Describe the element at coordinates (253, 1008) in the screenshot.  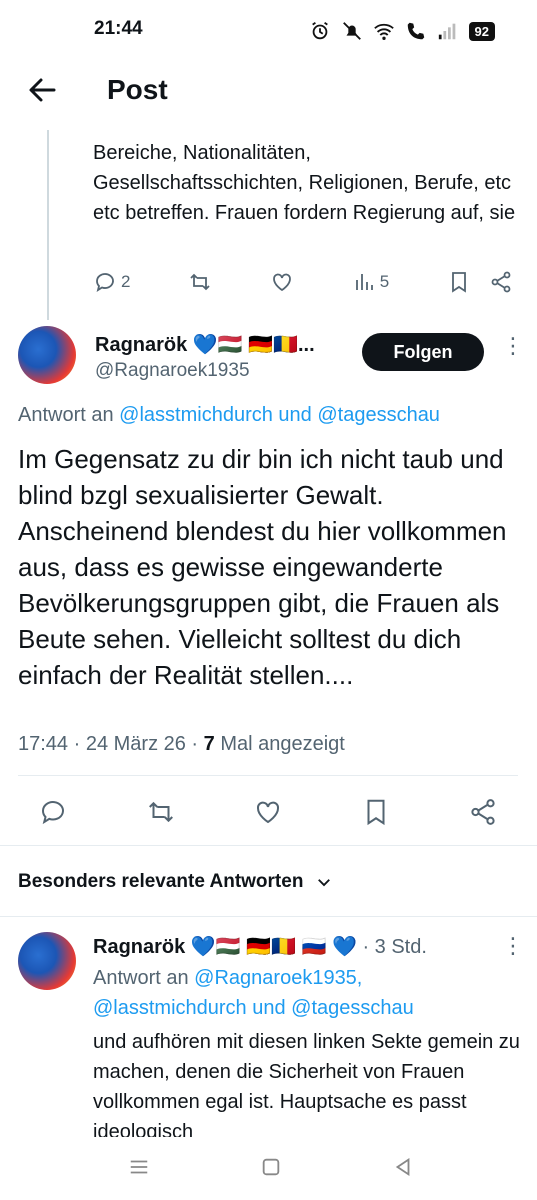
I see `reply-to-link-2: @lasstmichdurch und @tagesschau` at that location.